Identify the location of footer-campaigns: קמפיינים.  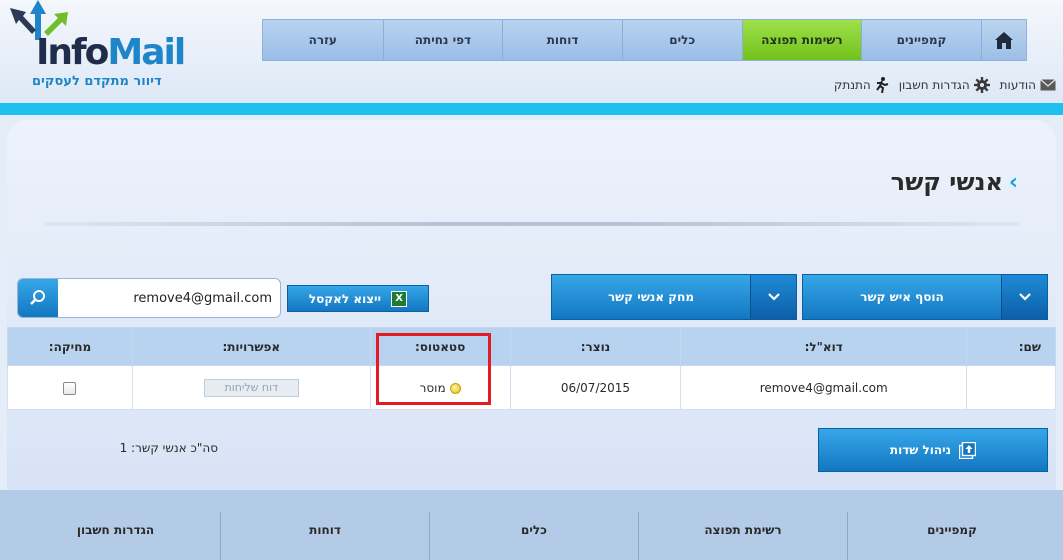
(951, 536).